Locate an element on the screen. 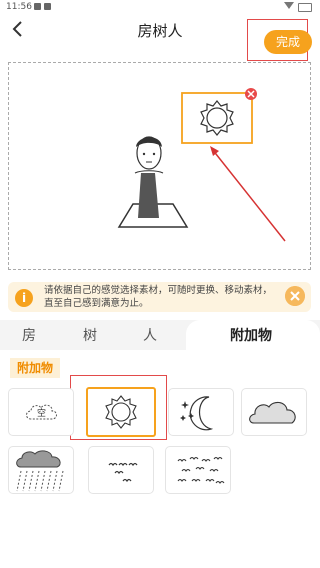  canvas-drawing is located at coordinates (201, 165).